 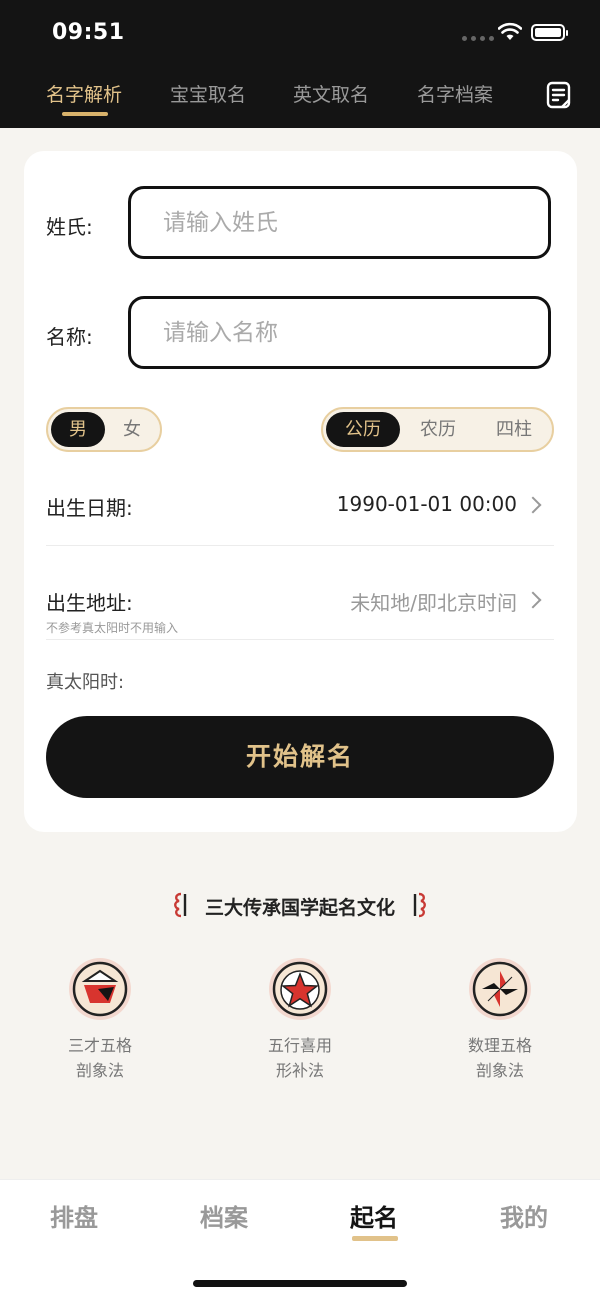 What do you see at coordinates (300, 1283) in the screenshot?
I see `home-indicator` at bounding box center [300, 1283].